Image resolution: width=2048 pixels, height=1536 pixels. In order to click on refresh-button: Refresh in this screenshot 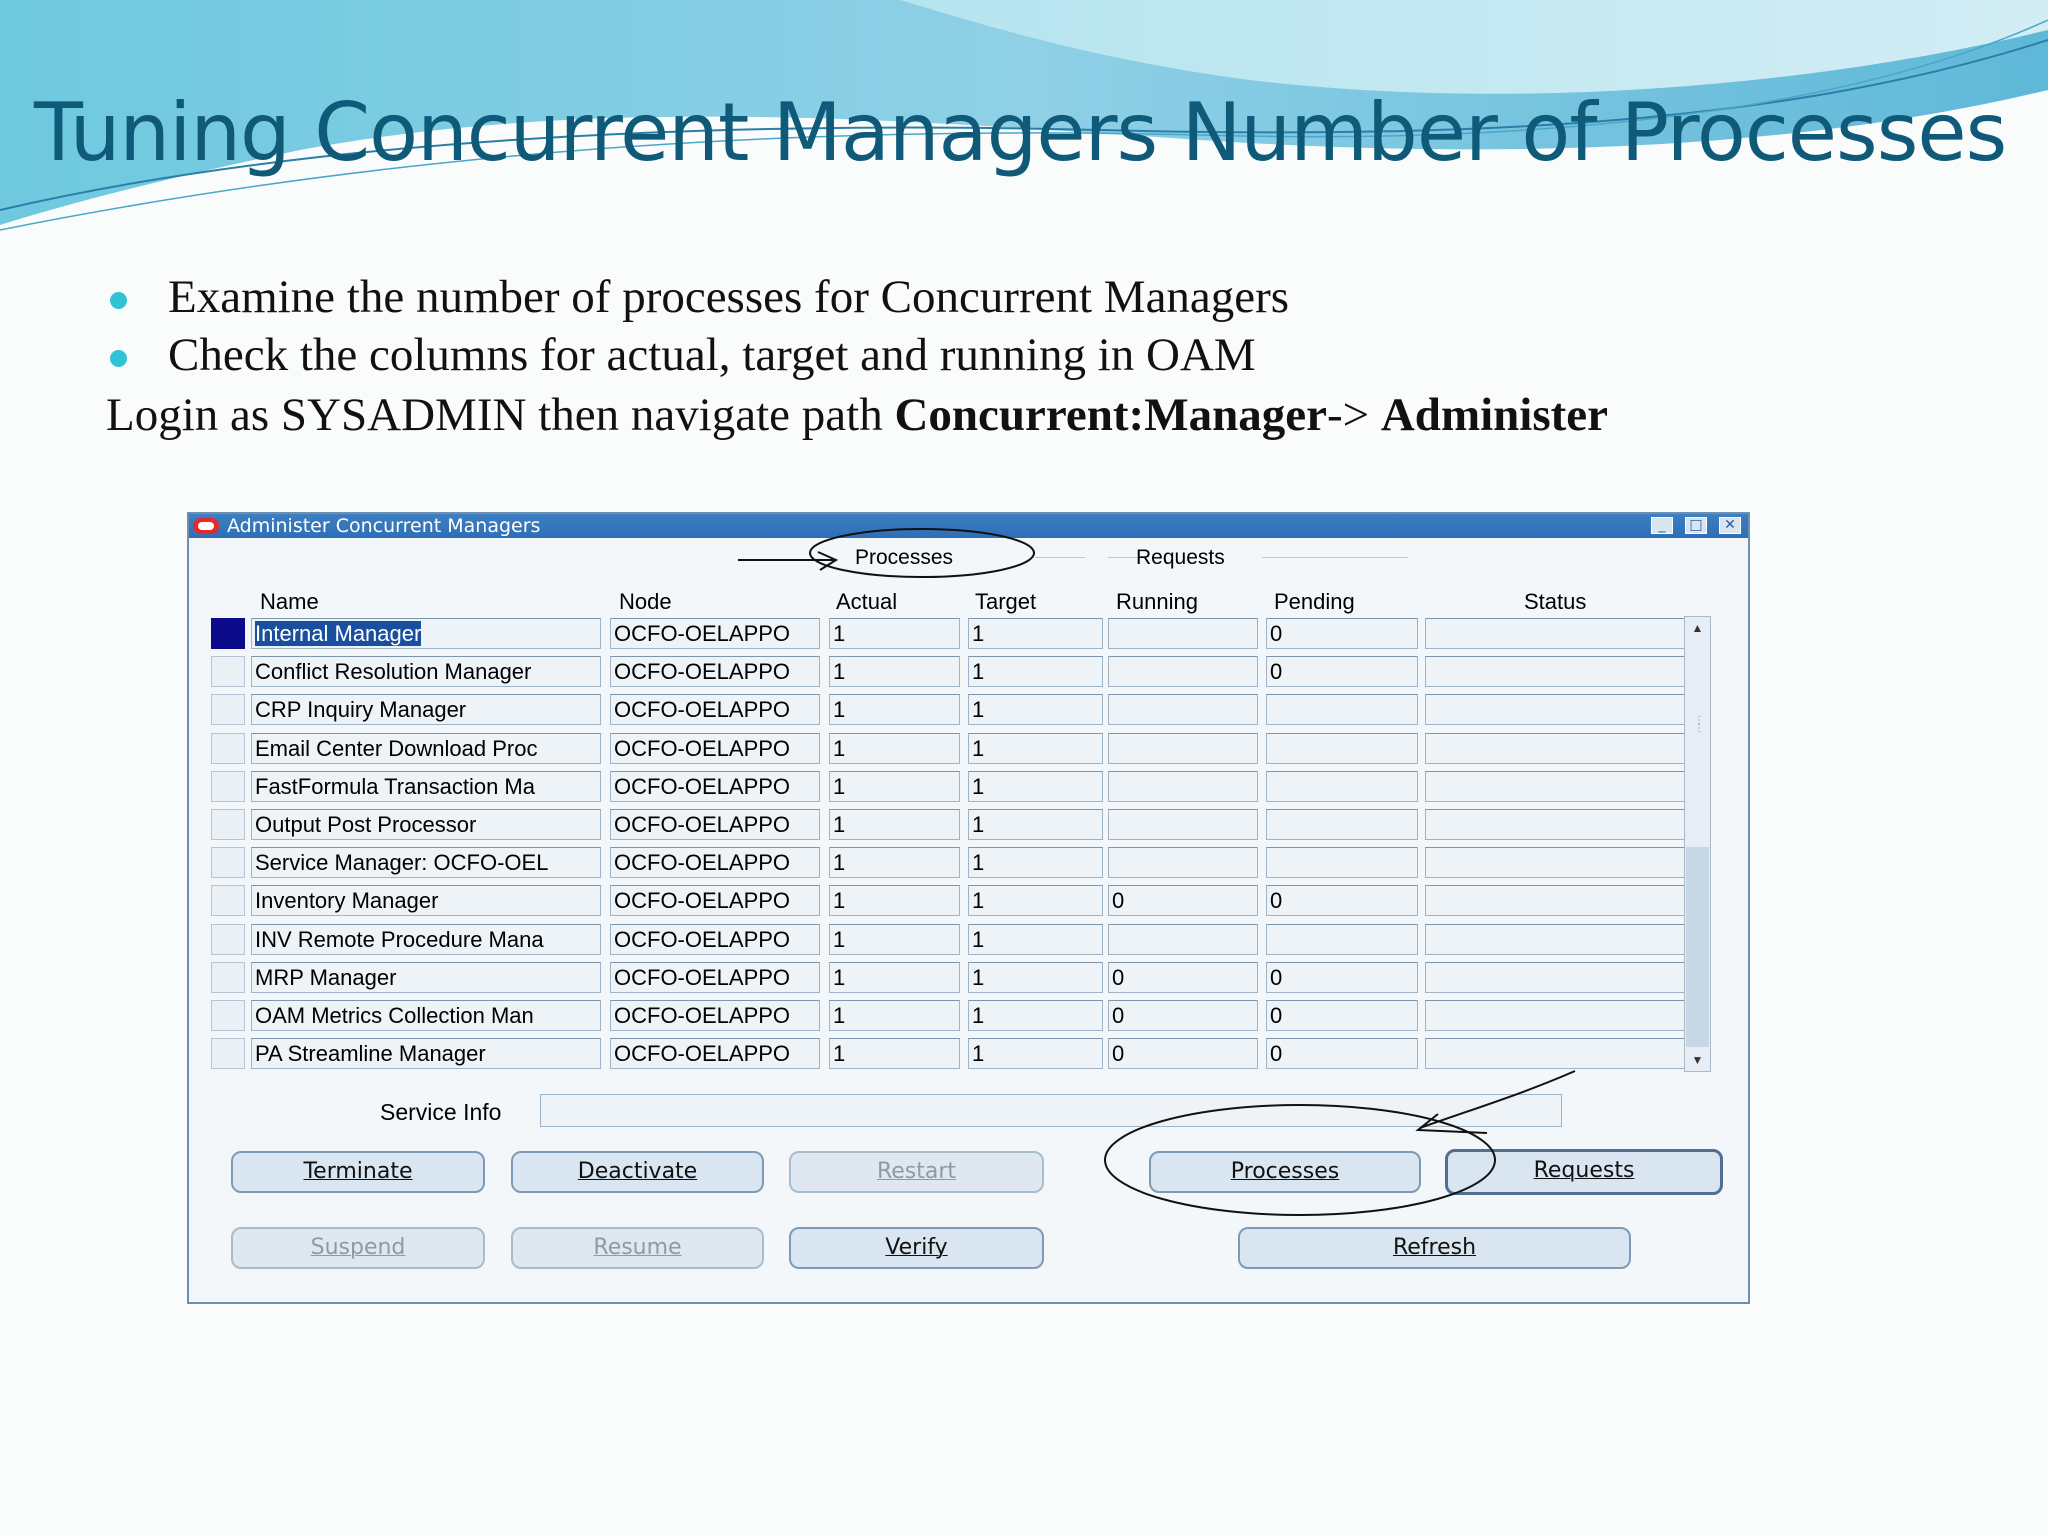, I will do `click(1434, 1248)`.